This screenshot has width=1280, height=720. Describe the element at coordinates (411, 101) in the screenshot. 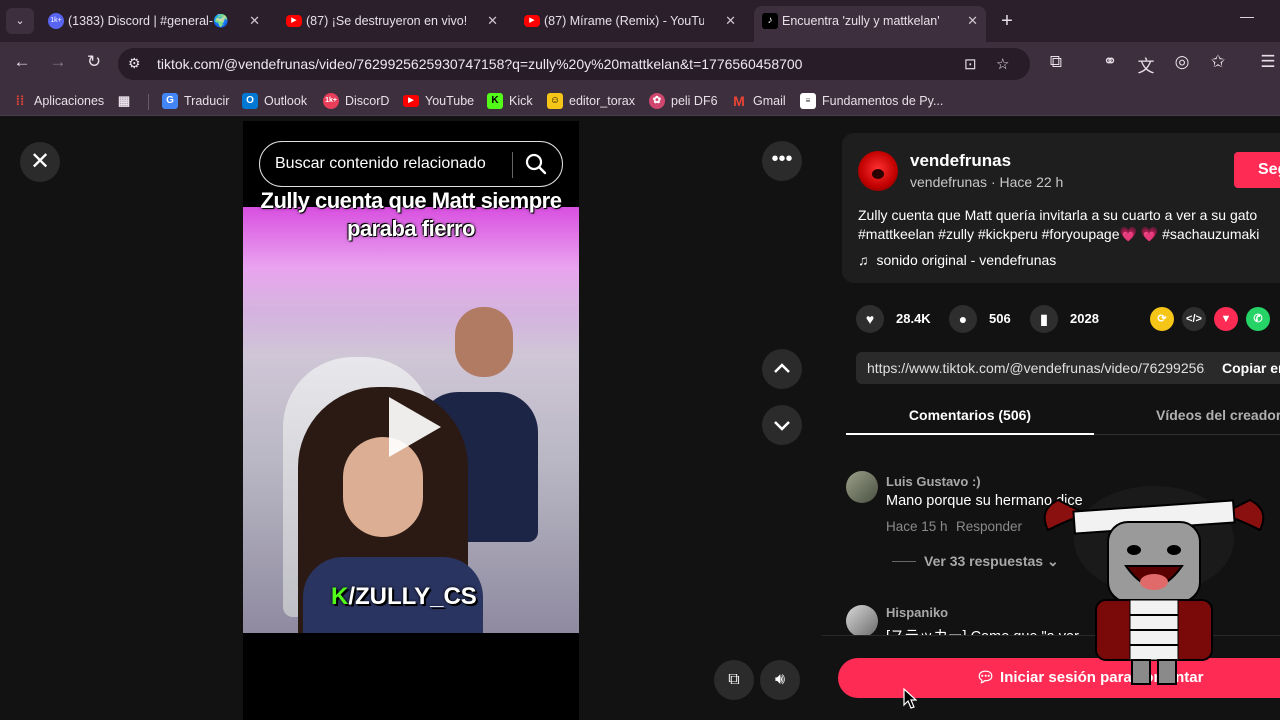

I see `youtube-icon: ▶` at that location.